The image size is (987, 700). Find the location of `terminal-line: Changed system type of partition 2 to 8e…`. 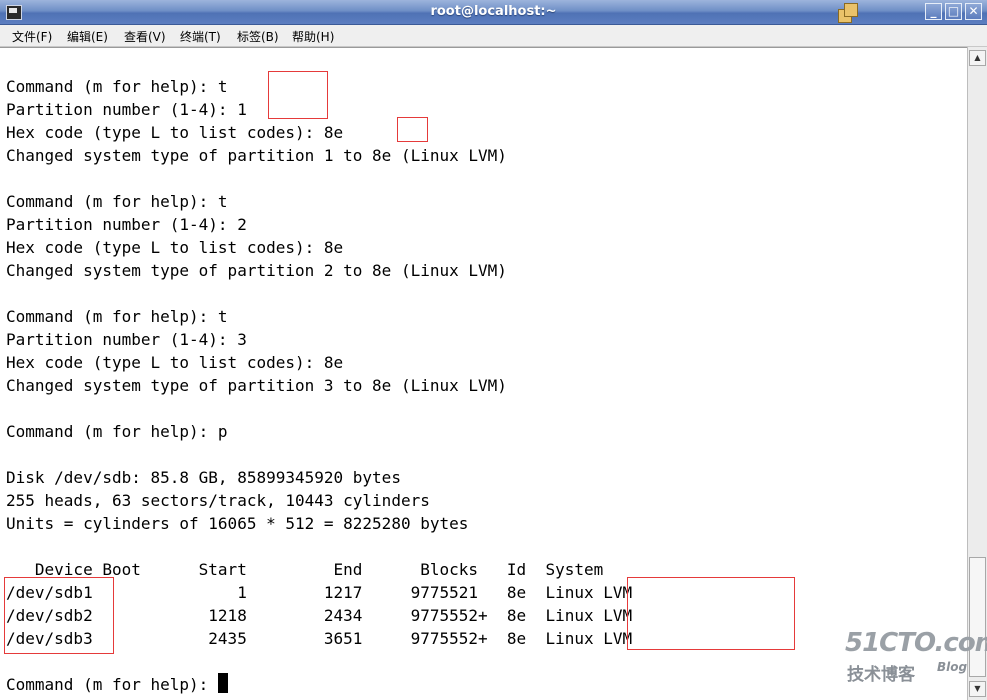

terminal-line: Changed system type of partition 2 to 8e… is located at coordinates (256, 270).